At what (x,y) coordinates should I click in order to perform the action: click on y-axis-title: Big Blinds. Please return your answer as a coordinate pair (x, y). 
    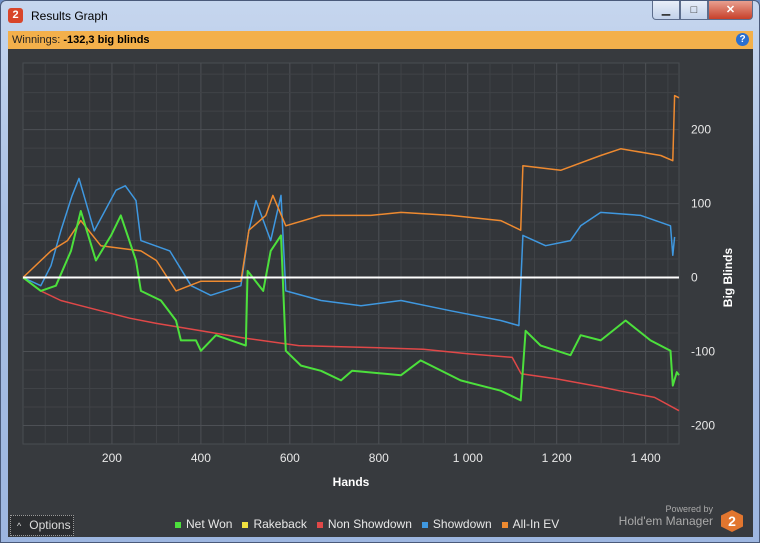
    Looking at the image, I should click on (728, 278).